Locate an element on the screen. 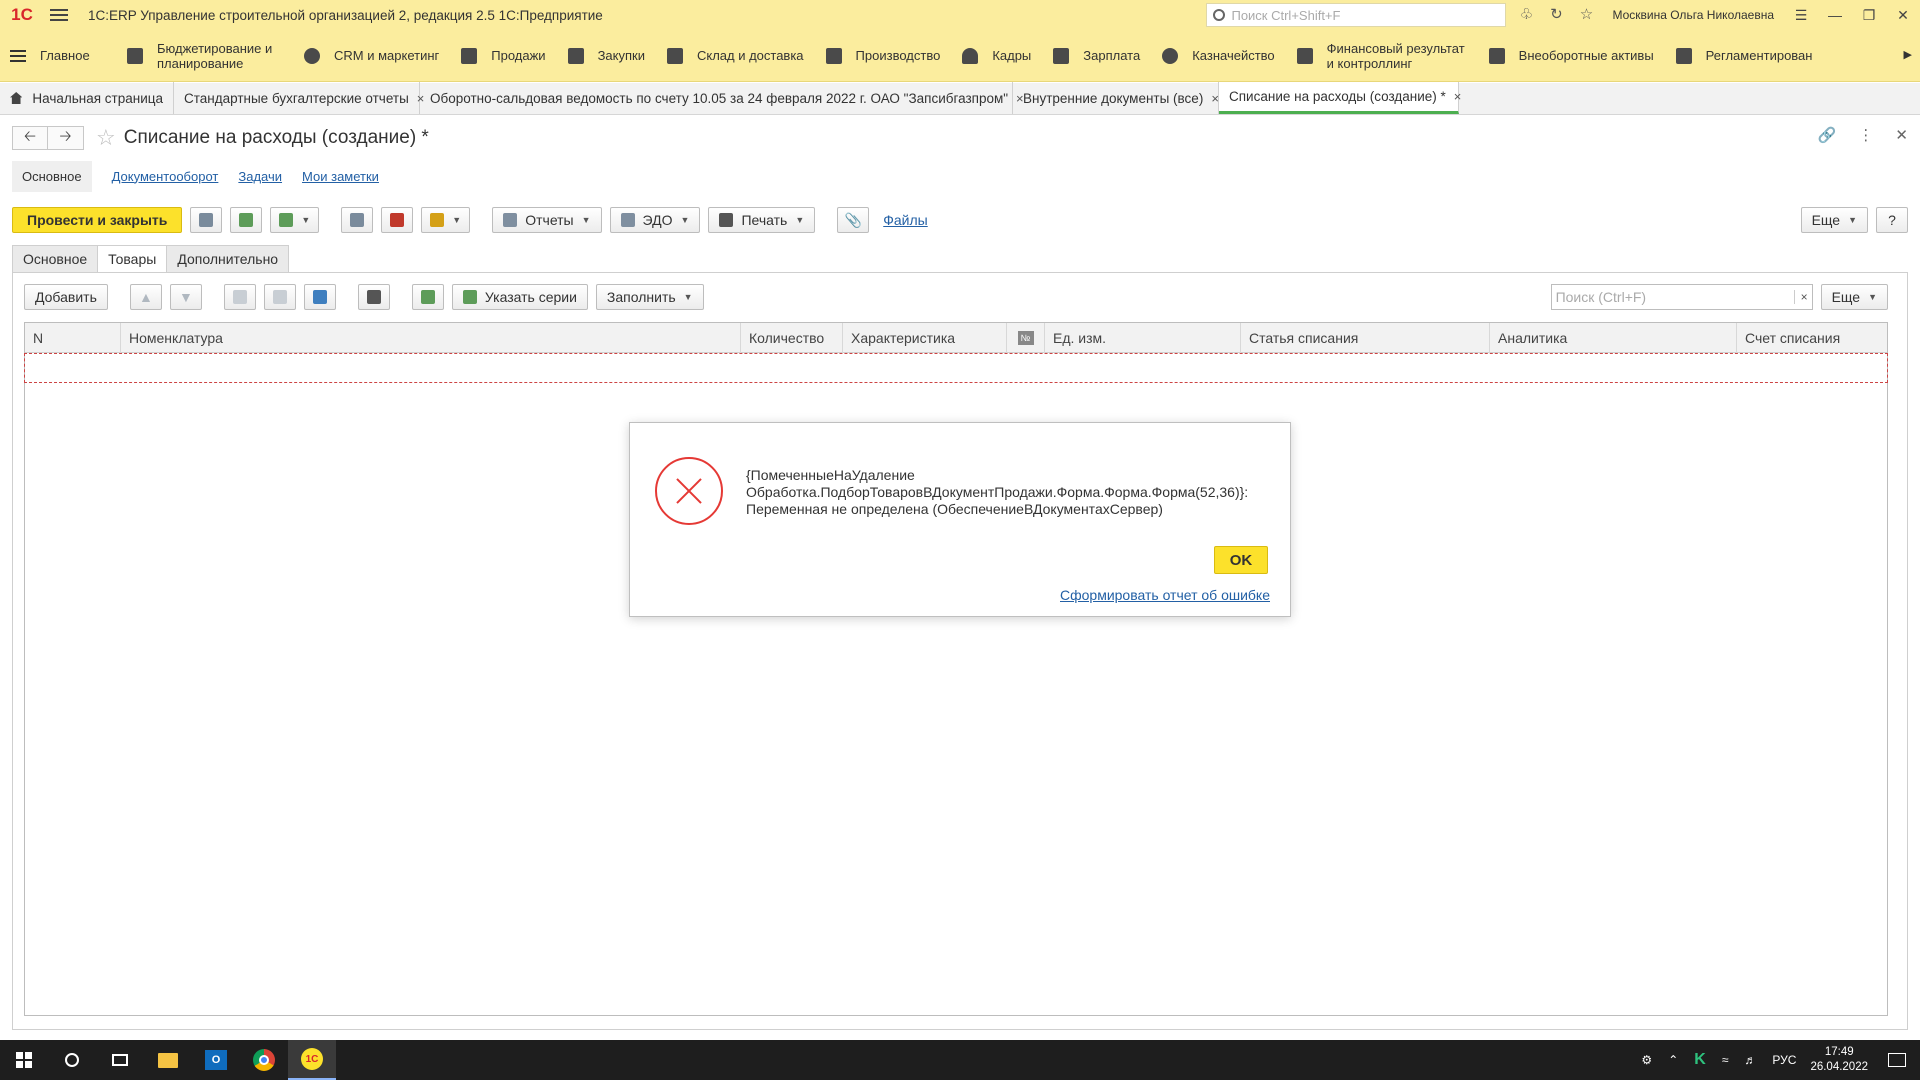 The height and width of the screenshot is (1080, 1920). nav-tasks: Задачи is located at coordinates (260, 176).